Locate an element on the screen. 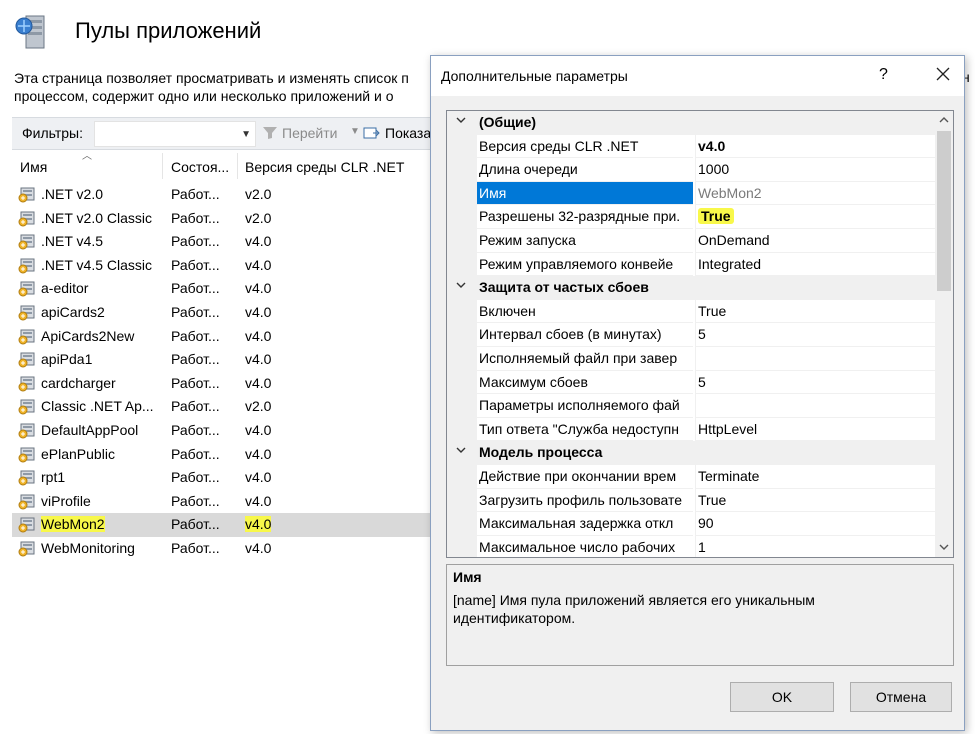  pool-name: .NET v2.0 Classic is located at coordinates (96, 217).